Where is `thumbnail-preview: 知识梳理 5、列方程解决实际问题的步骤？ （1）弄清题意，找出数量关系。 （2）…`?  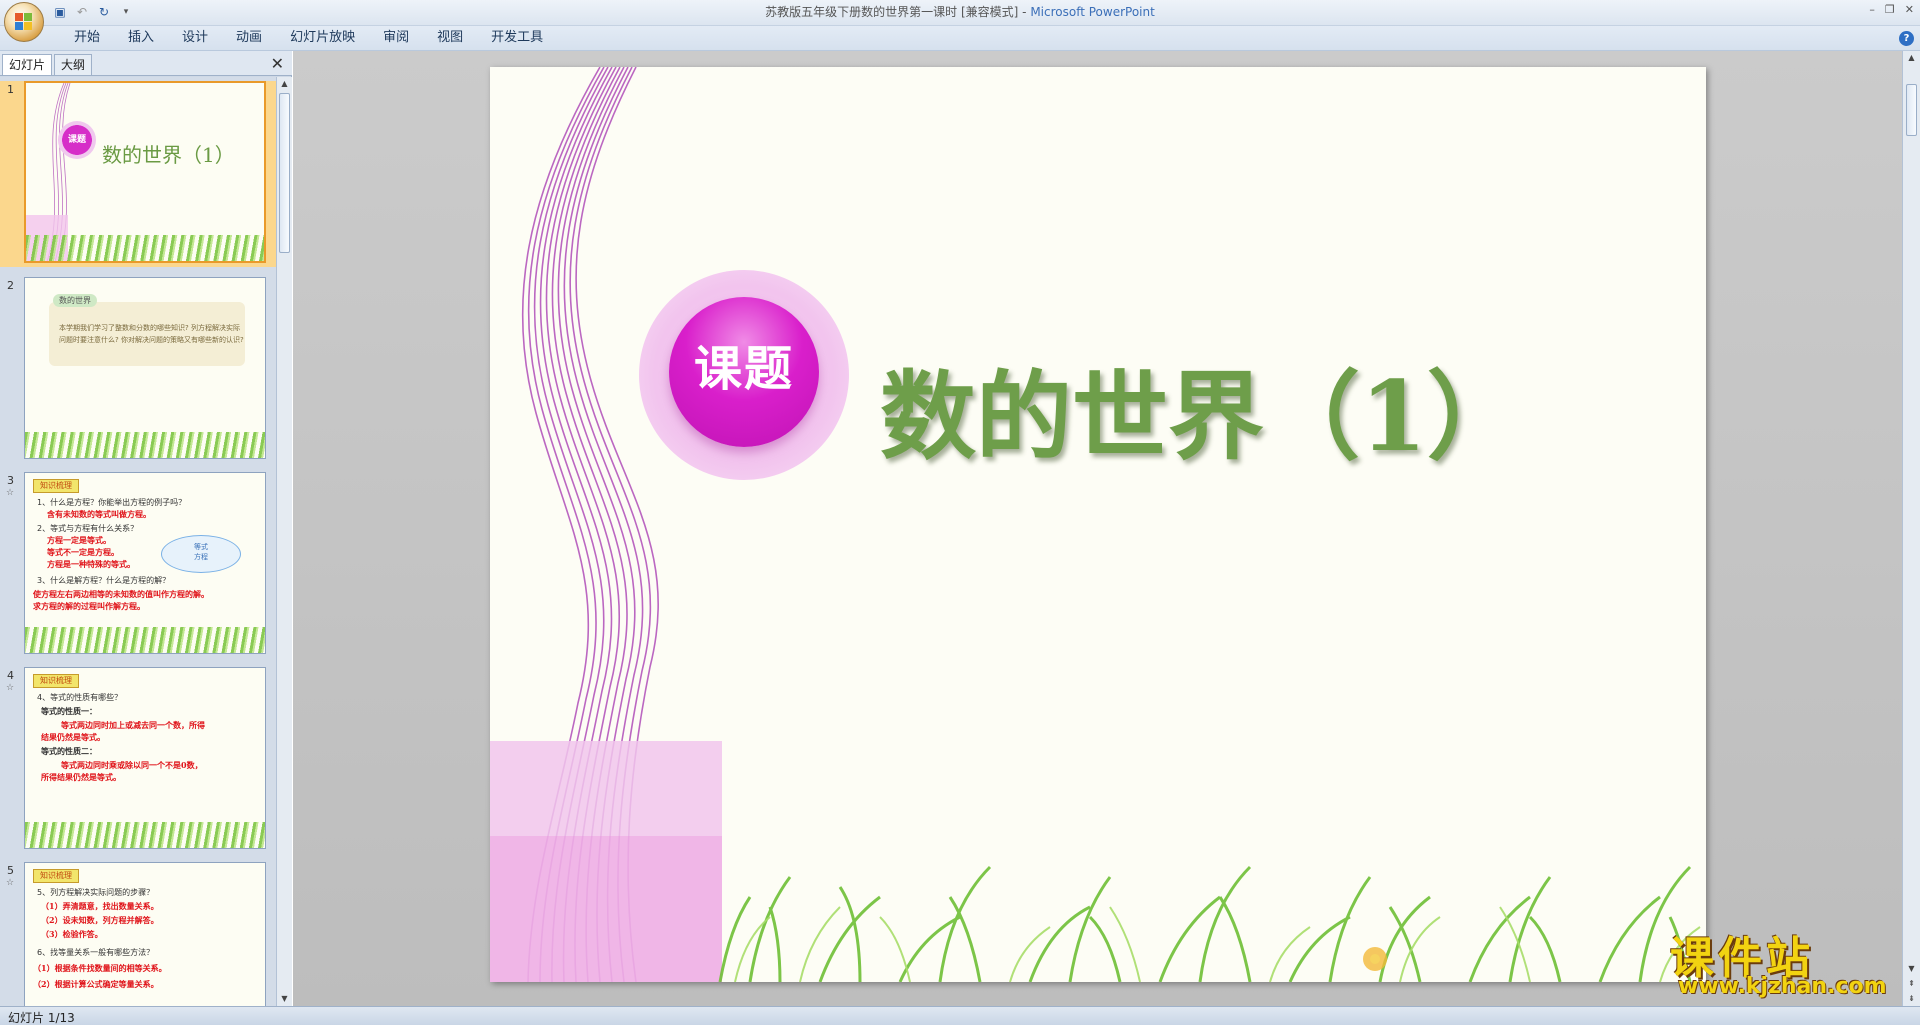
thumbnail-preview: 知识梳理 5、列方程解决实际问题的步骤？ （1）弄清题意，找出数量关系。 （2）… is located at coordinates (145, 934).